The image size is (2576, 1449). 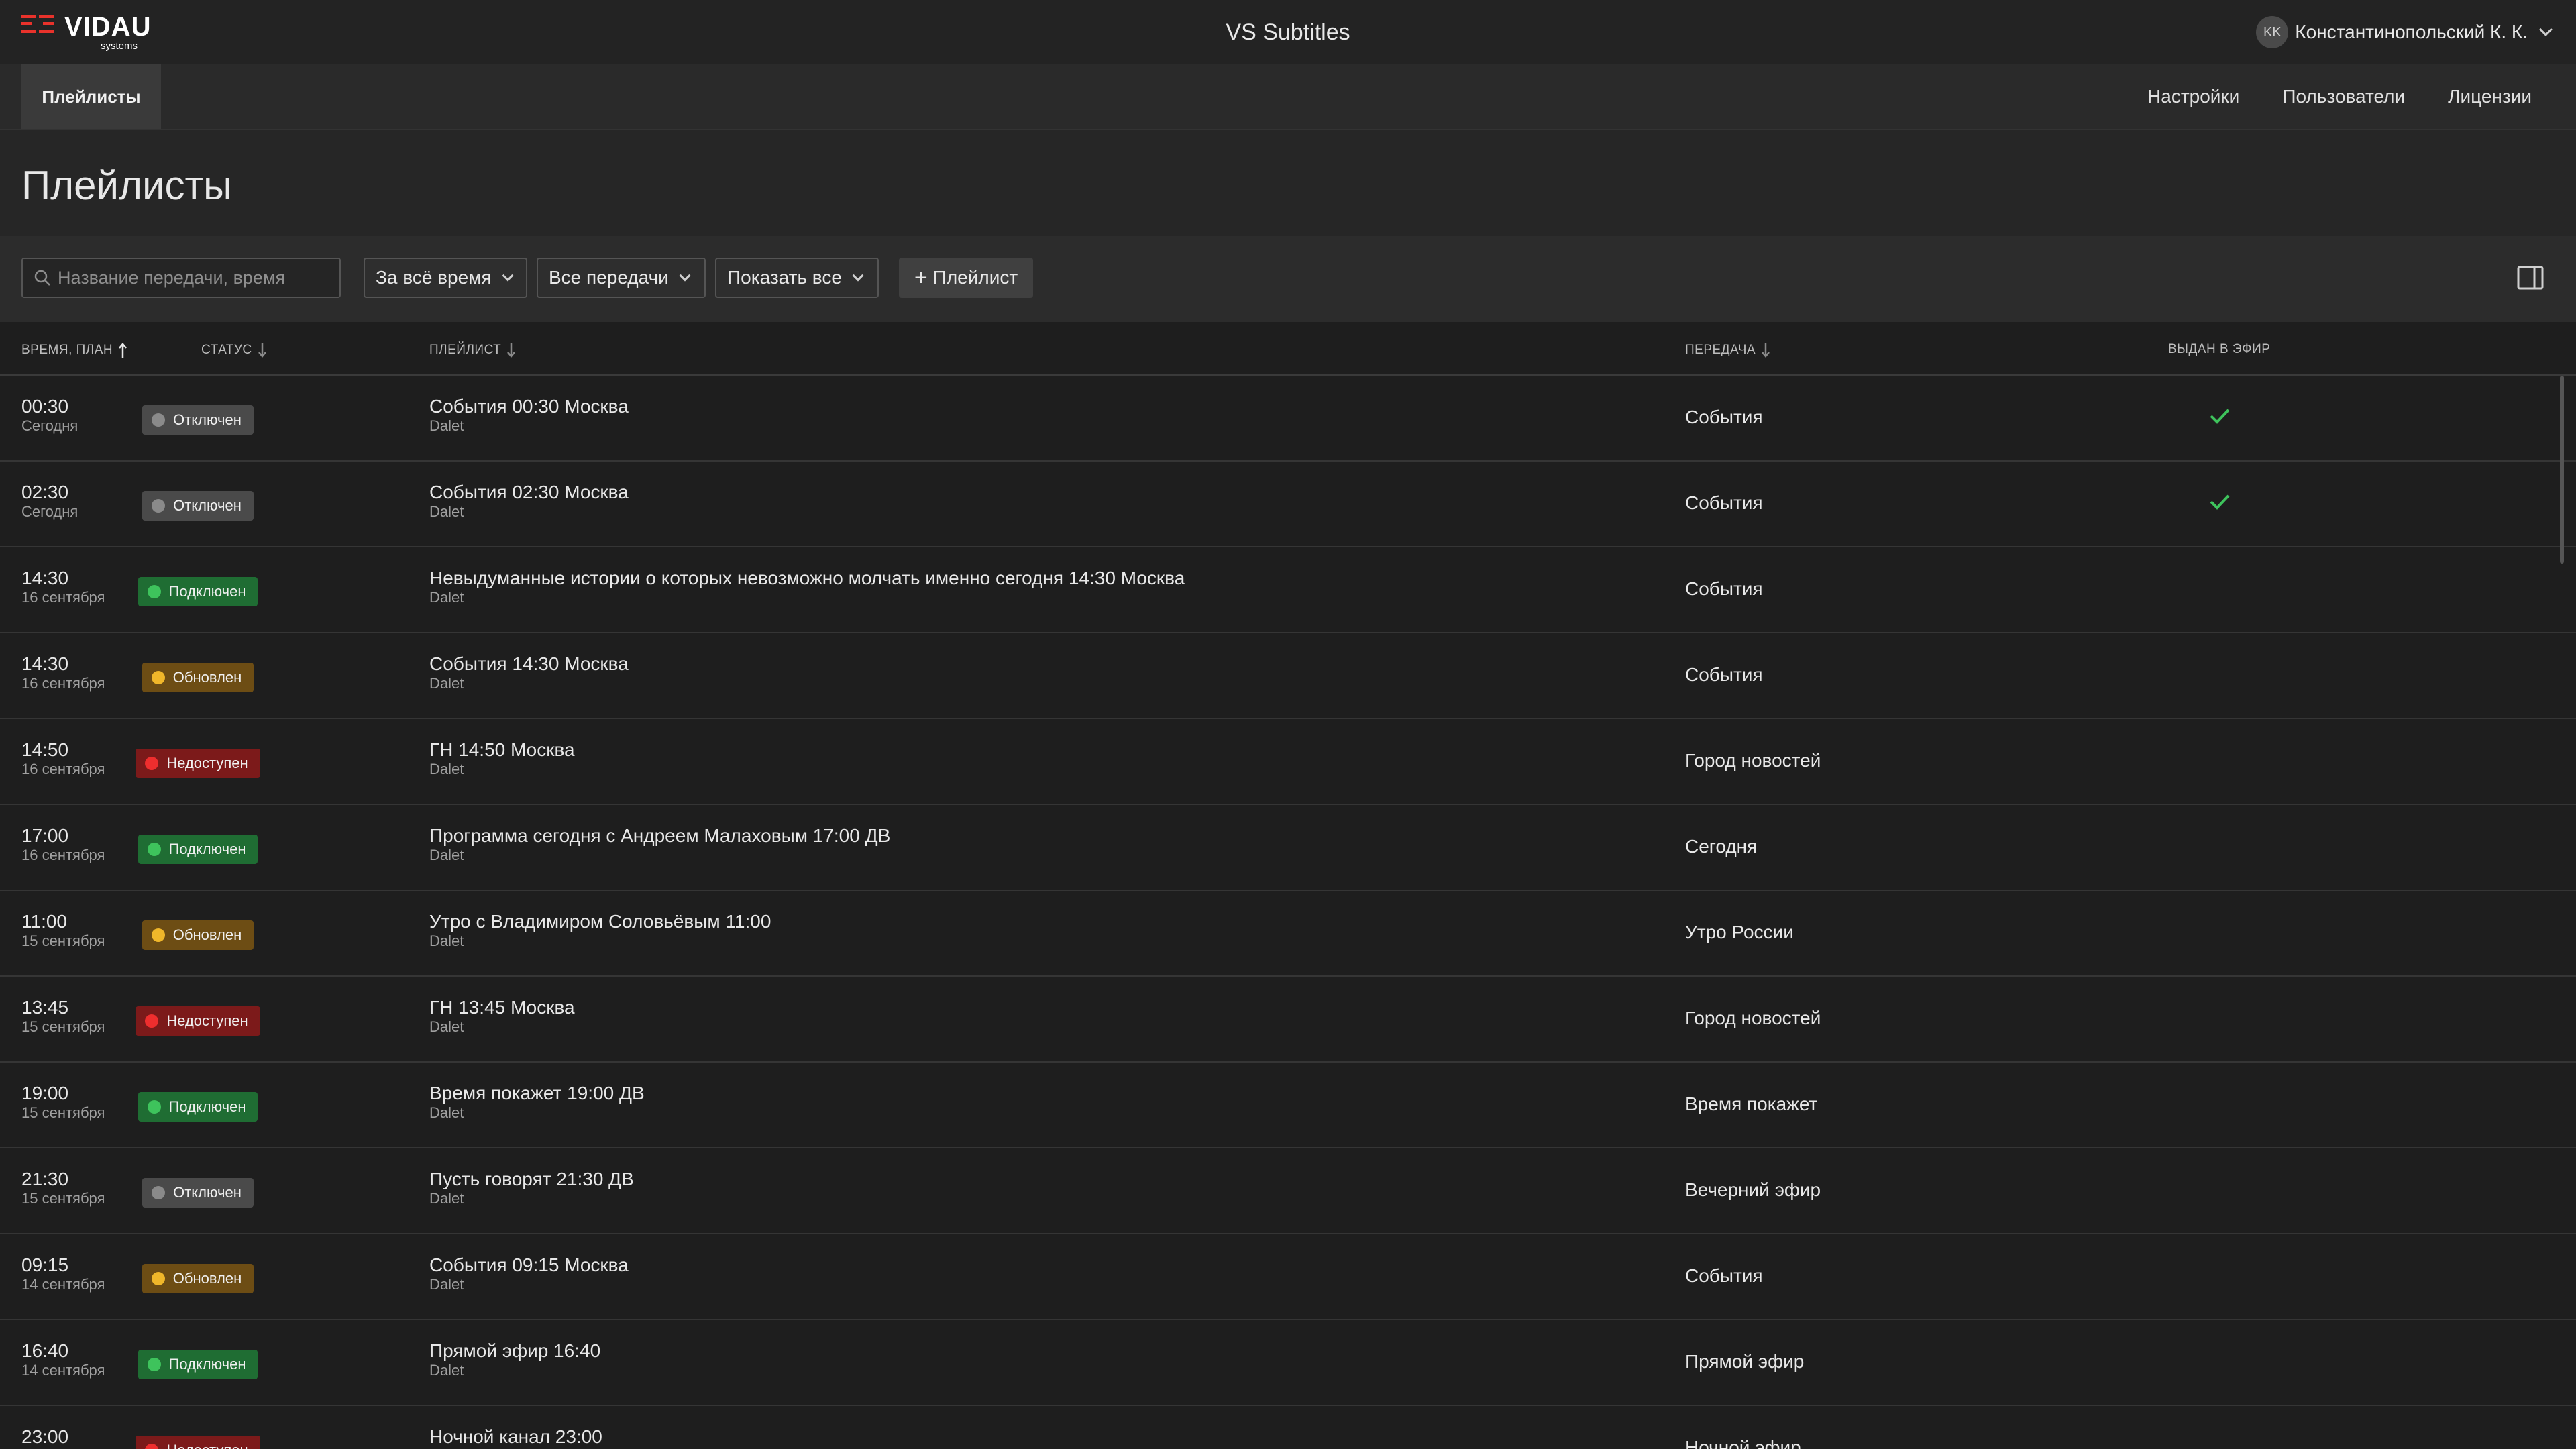 What do you see at coordinates (63, 930) in the screenshot?
I see `time-cell: 11:00 15 сентября` at bounding box center [63, 930].